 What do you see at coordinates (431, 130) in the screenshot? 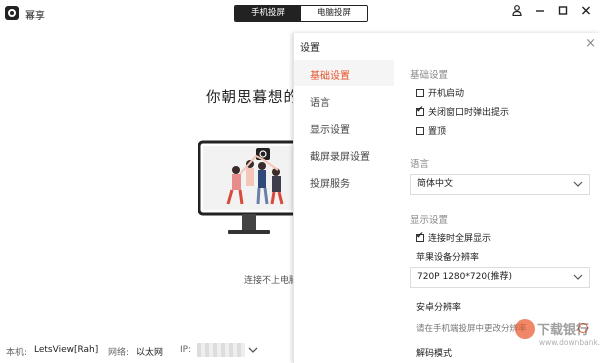
I see `option-always-on-top: 置顶` at bounding box center [431, 130].